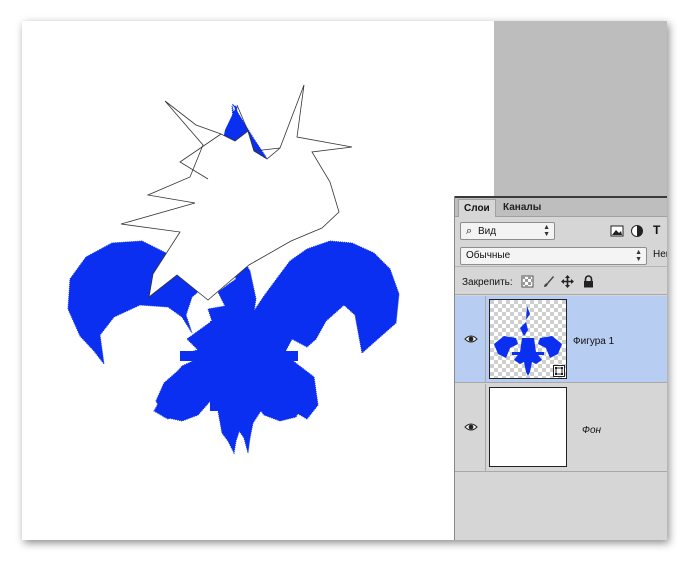 This screenshot has height=562, width=689. I want to click on lock-image-pixels-icon, so click(548, 281).